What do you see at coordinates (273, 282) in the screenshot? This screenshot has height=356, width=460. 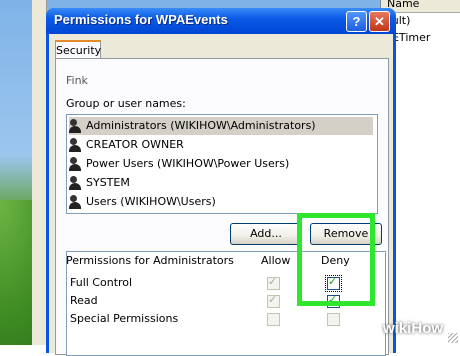 I see `allow-full-control-checkbox` at bounding box center [273, 282].